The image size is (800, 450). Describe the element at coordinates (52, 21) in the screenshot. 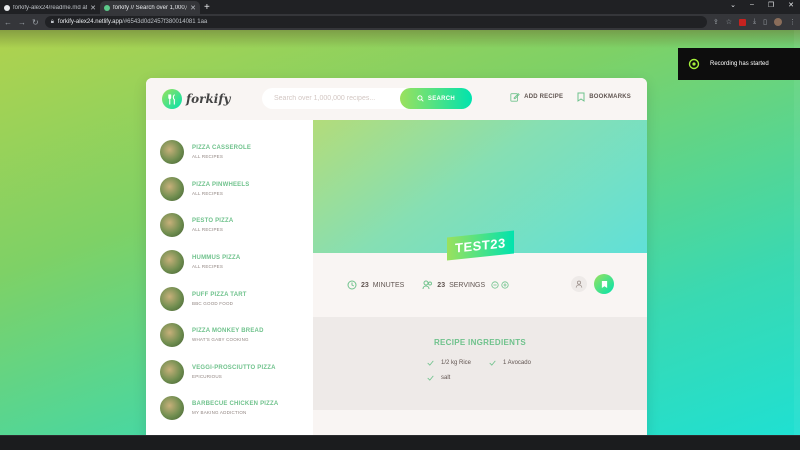

I see `lock-icon: 🔒︎` at that location.